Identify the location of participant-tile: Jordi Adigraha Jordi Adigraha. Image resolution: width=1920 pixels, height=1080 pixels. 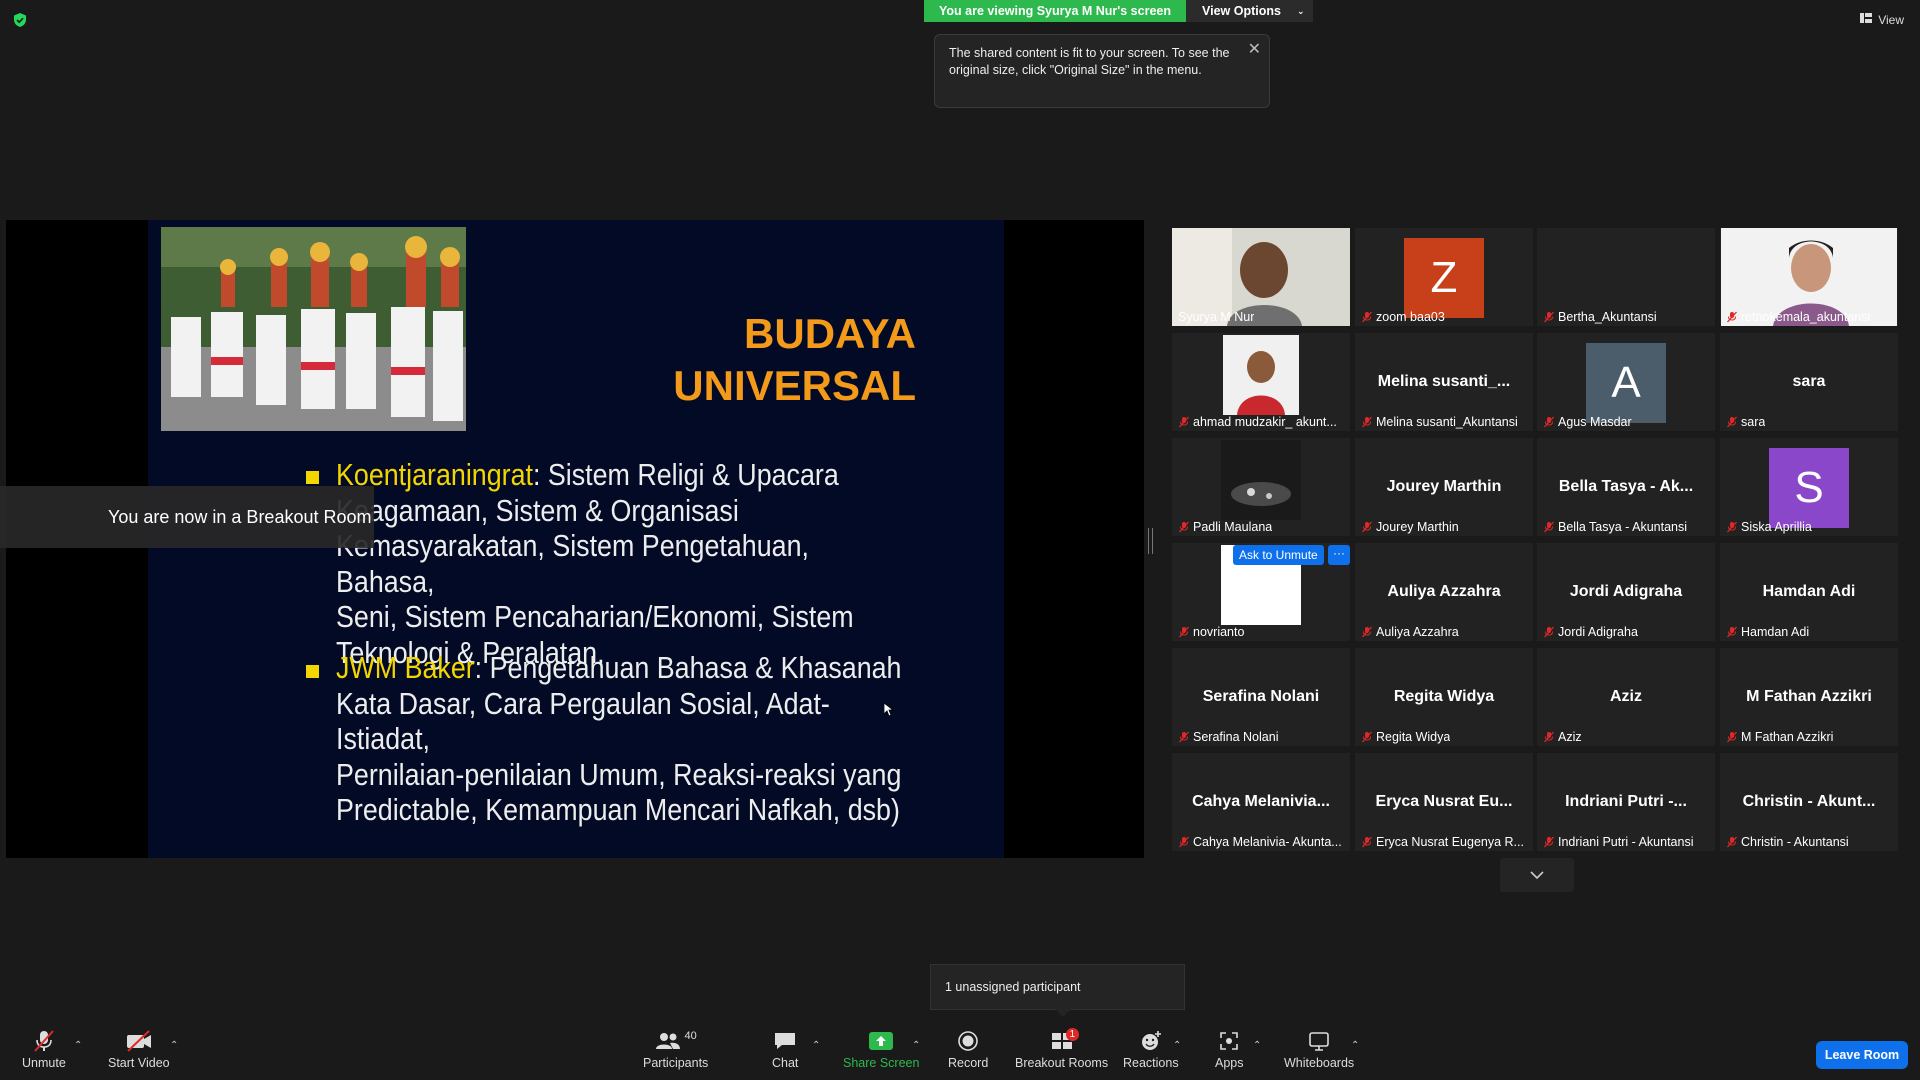
(1626, 592).